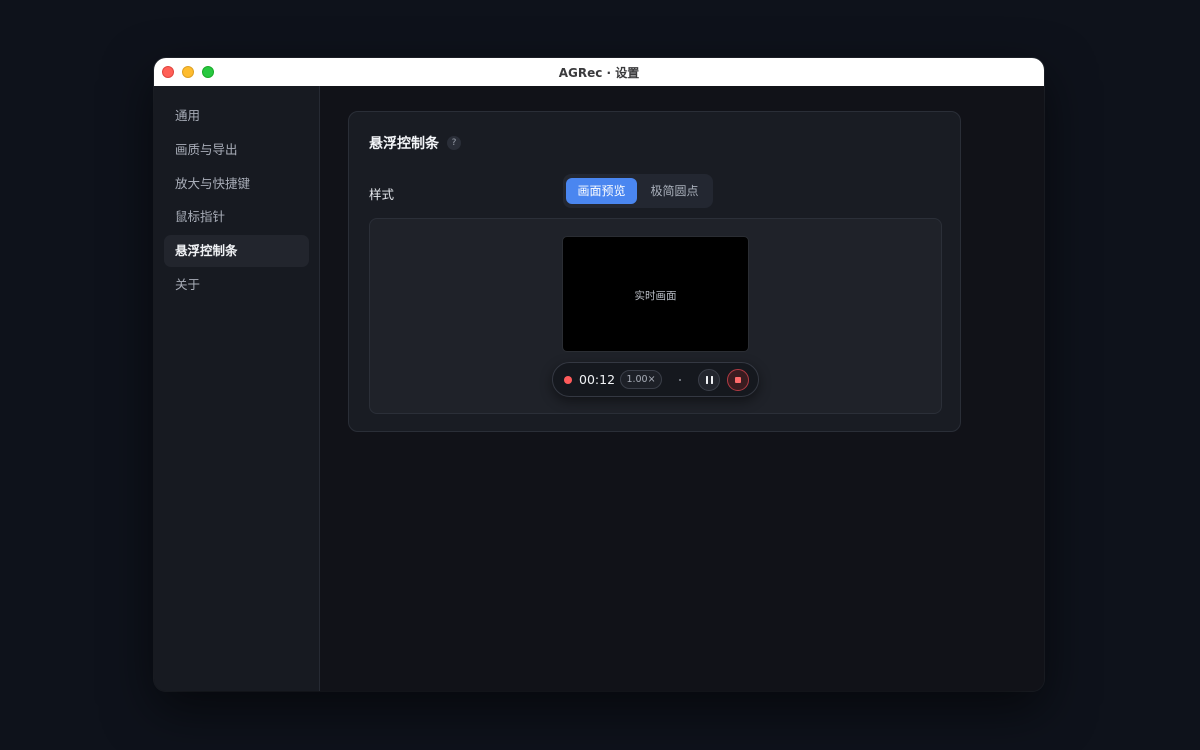 The height and width of the screenshot is (750, 1200). Describe the element at coordinates (601, 191) in the screenshot. I see `style-option-preview: 画面预览` at that location.